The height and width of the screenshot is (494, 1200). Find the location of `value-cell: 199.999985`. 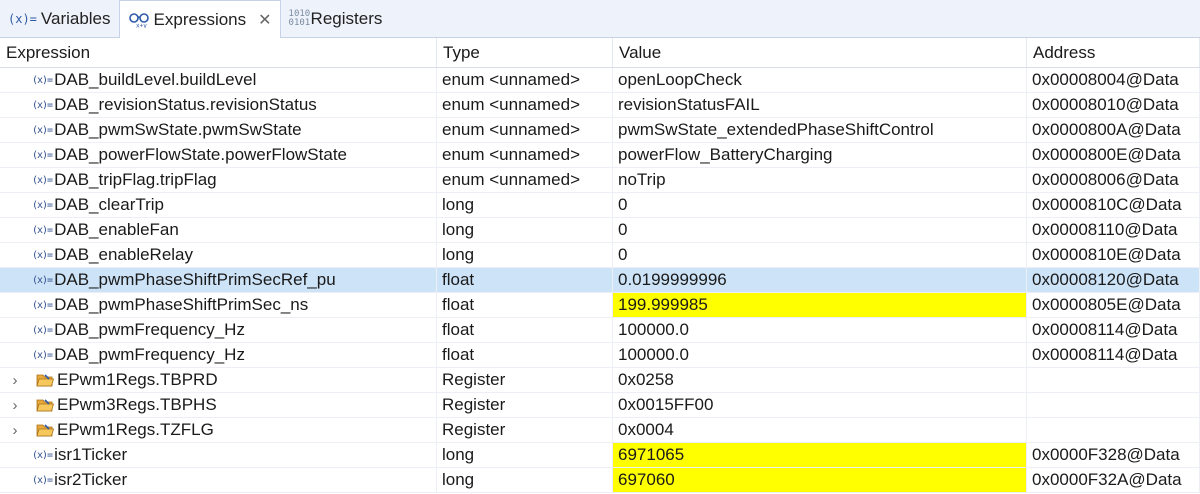

value-cell: 199.999985 is located at coordinates (820, 305).